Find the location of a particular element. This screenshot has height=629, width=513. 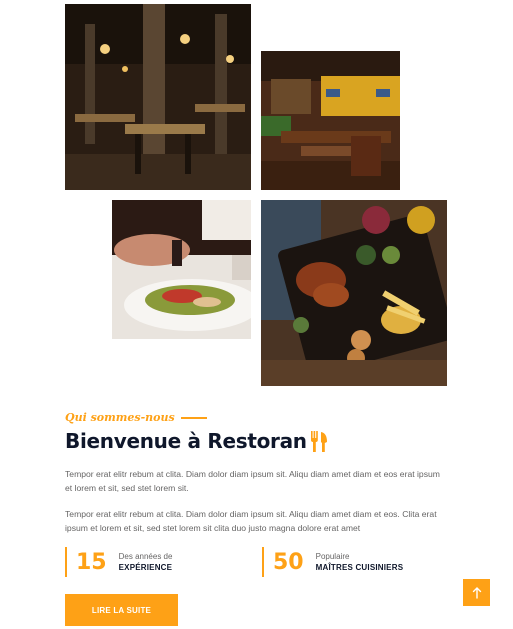

eyebrow-text: Qui sommes-nous is located at coordinates (120, 417).